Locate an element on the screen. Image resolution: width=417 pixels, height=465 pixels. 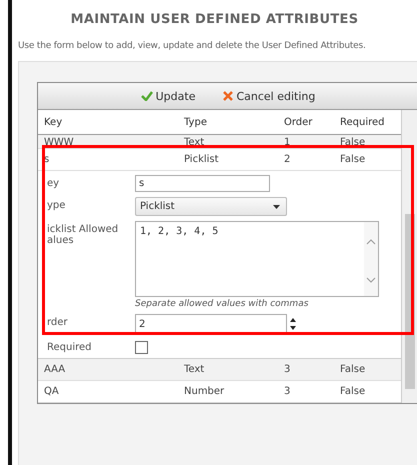
required-checkbox is located at coordinates (141, 347).